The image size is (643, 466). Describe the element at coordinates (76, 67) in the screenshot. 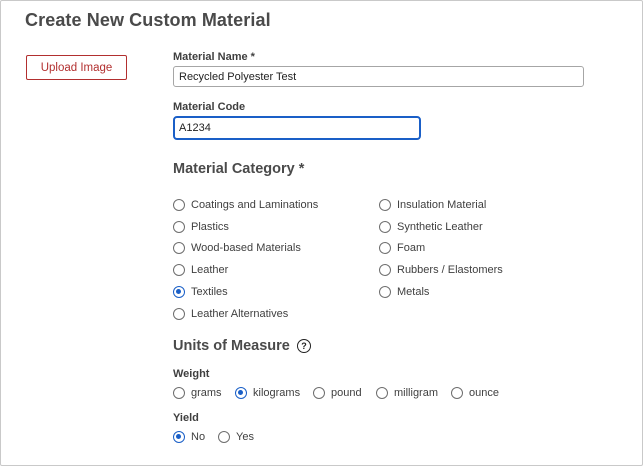

I see `upload-image-button: Upload Image` at that location.